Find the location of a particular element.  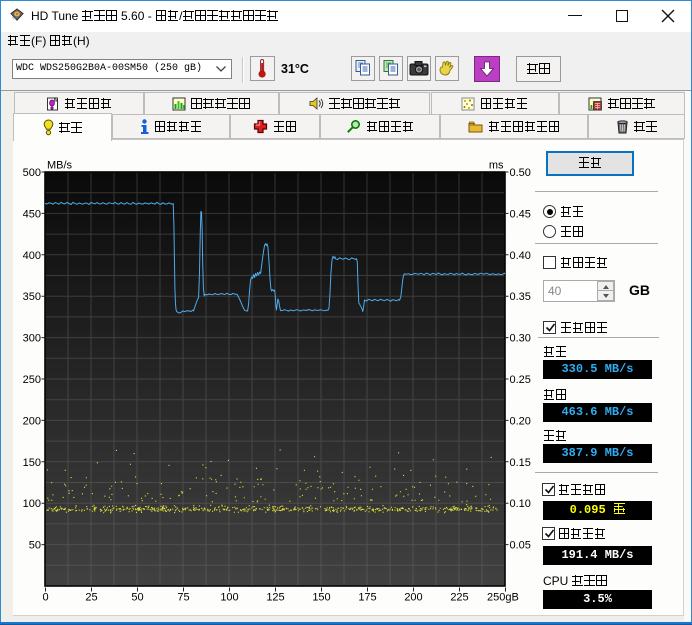

svg-text: 400 is located at coordinates (32, 256).